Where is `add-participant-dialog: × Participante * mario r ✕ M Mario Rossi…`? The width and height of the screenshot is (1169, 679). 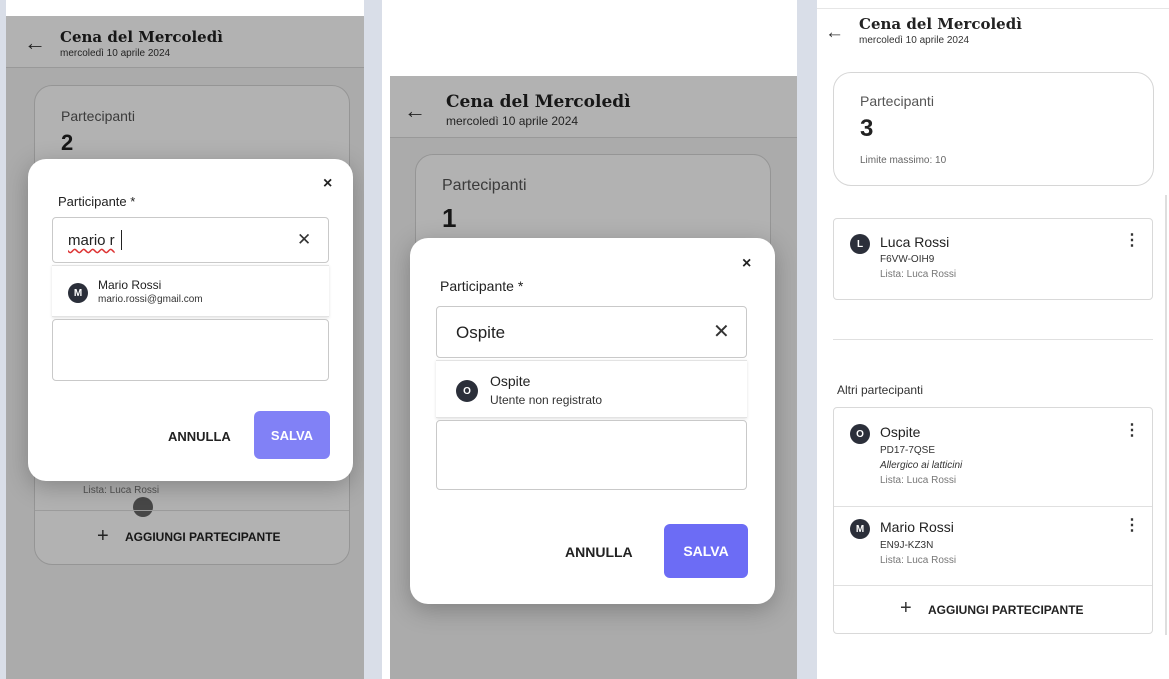
add-participant-dialog: × Participante * mario r ✕ M Mario Rossi… is located at coordinates (190, 320).